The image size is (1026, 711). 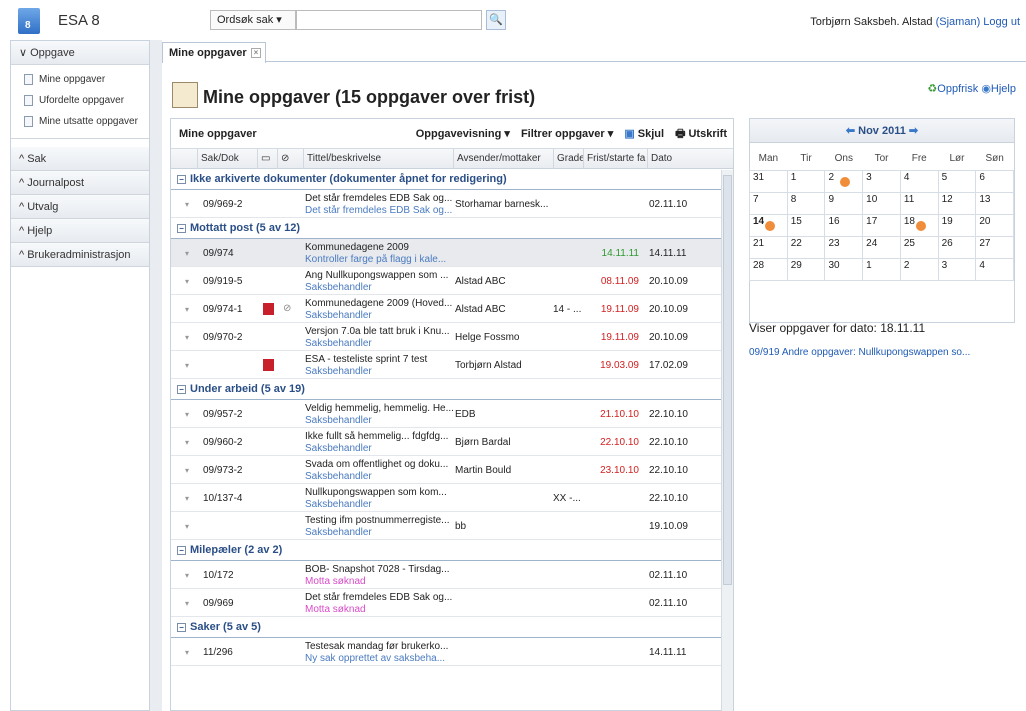 I want to click on calendar-day: 27, so click(x=995, y=247).